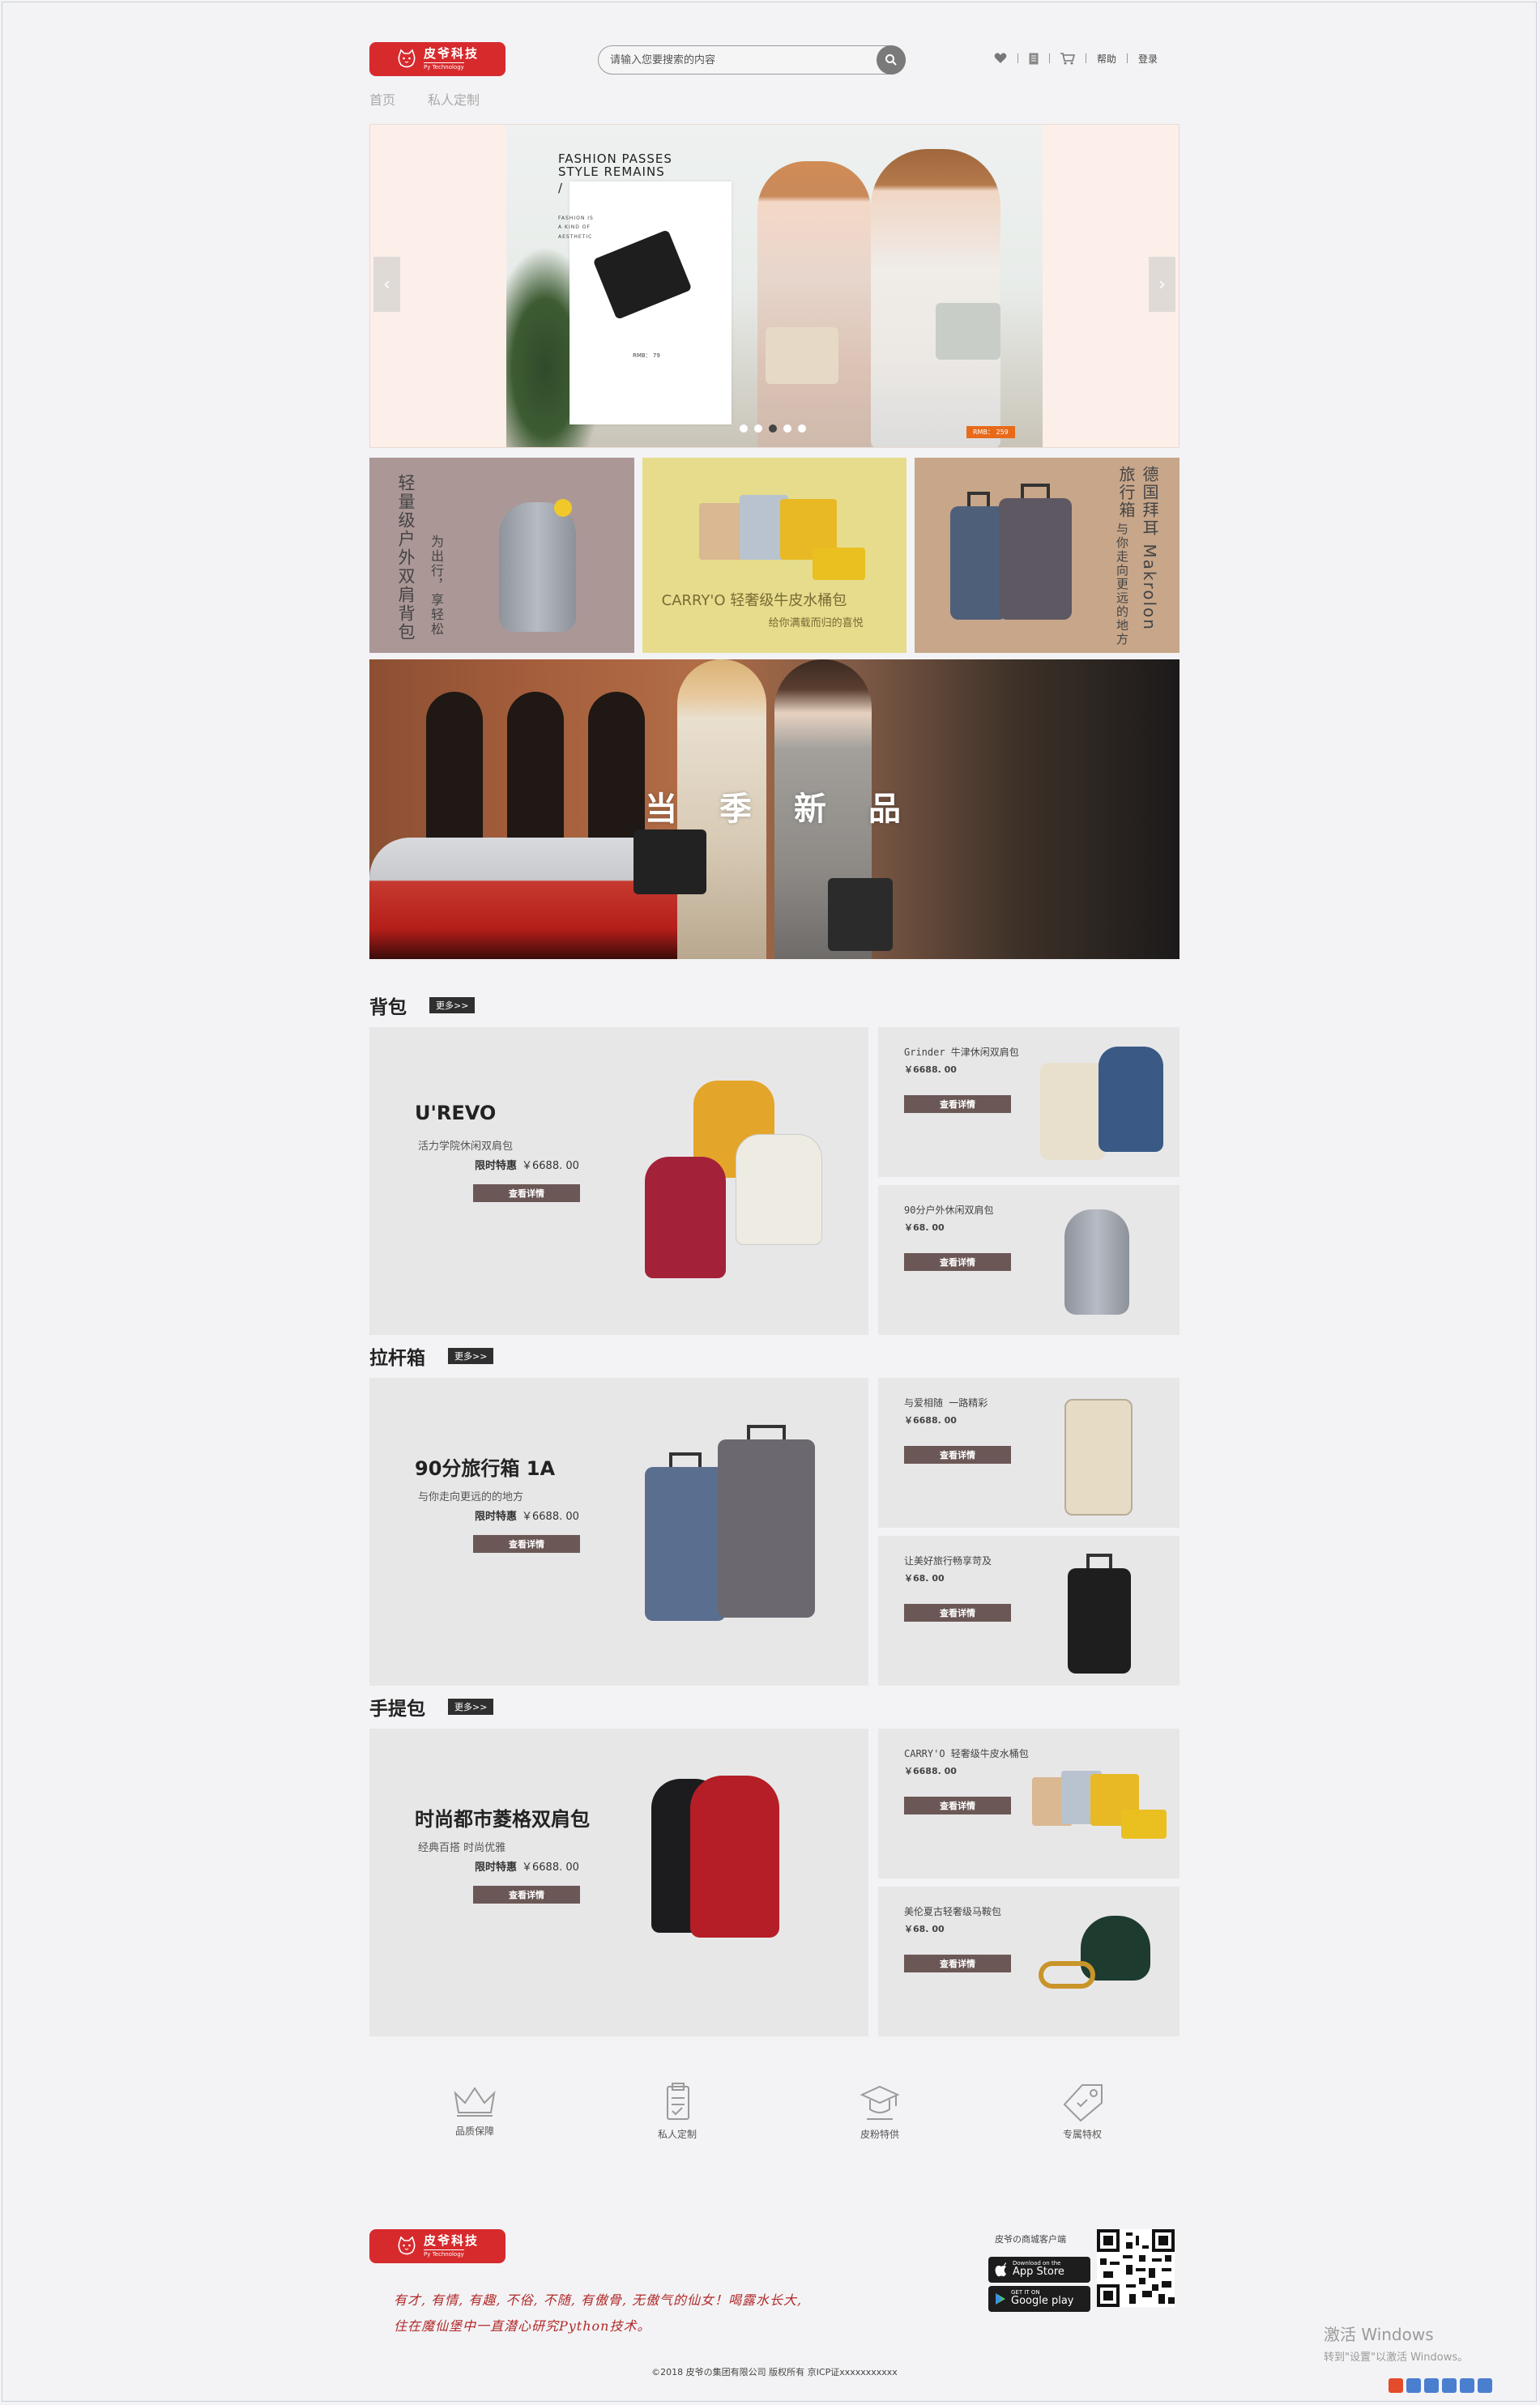 The image size is (1540, 2405). What do you see at coordinates (497, 1517) in the screenshot?
I see `promo-label: 限时特惠` at bounding box center [497, 1517].